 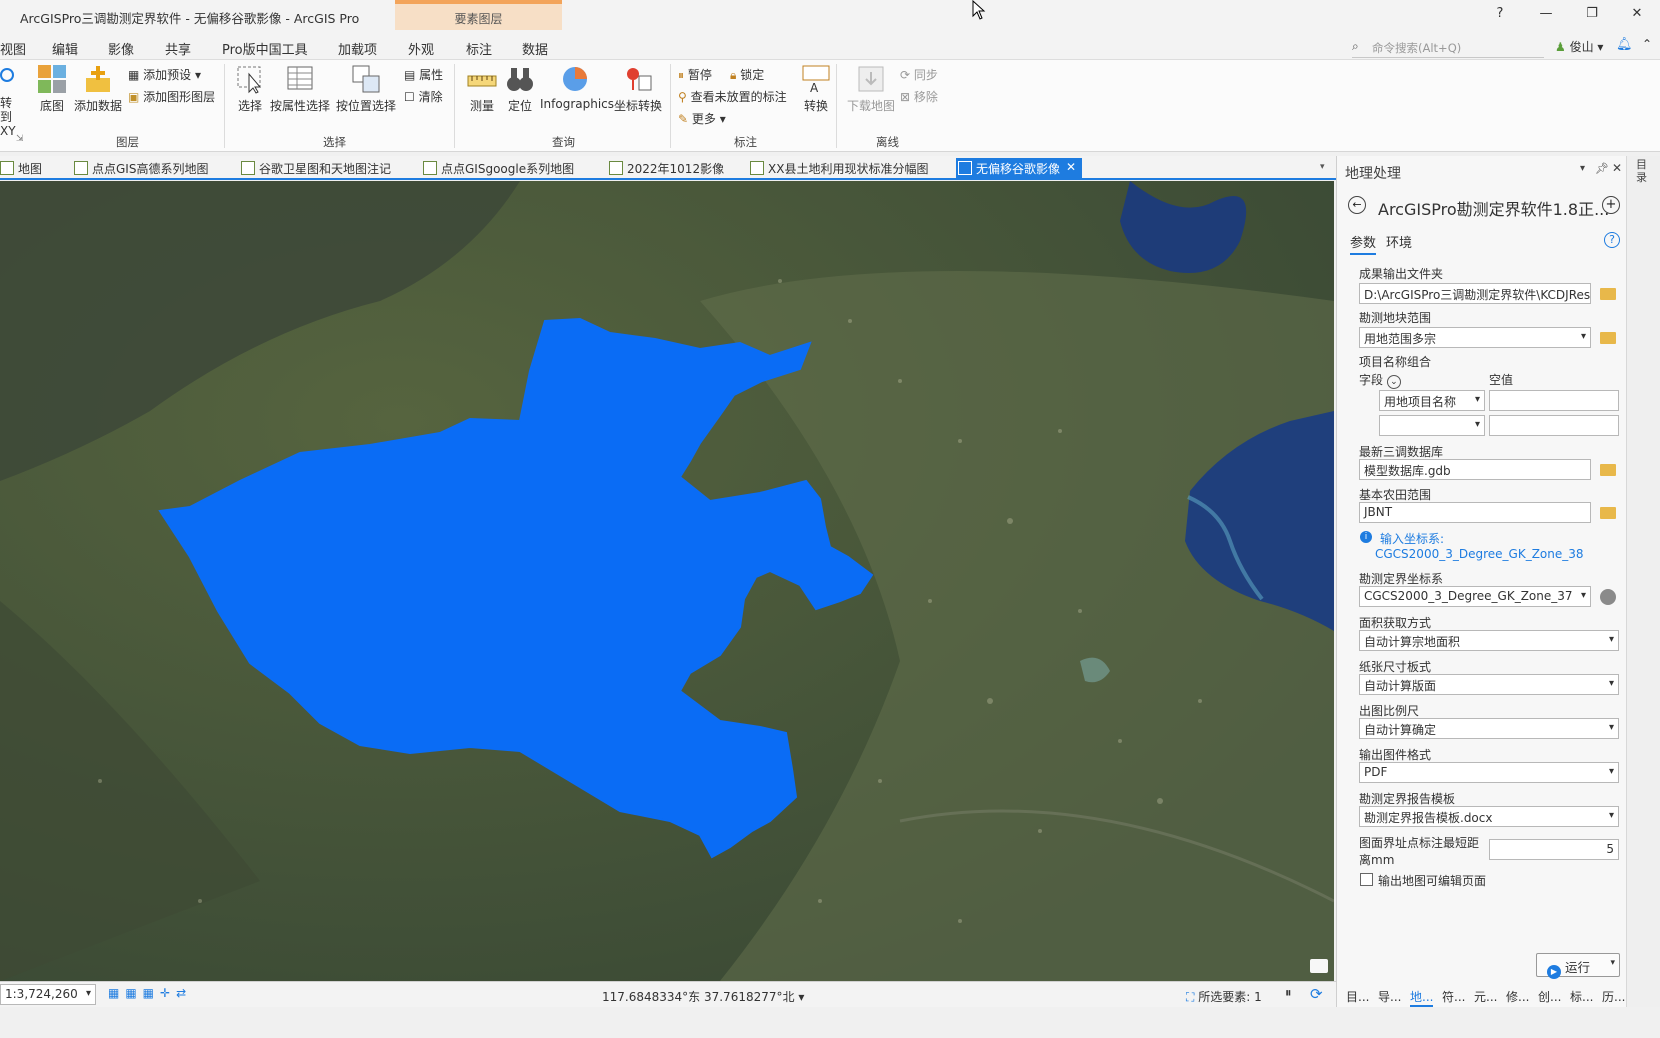 What do you see at coordinates (164, 74) in the screenshot?
I see `add-preset-button: ▦ 添加预设 ▾` at bounding box center [164, 74].